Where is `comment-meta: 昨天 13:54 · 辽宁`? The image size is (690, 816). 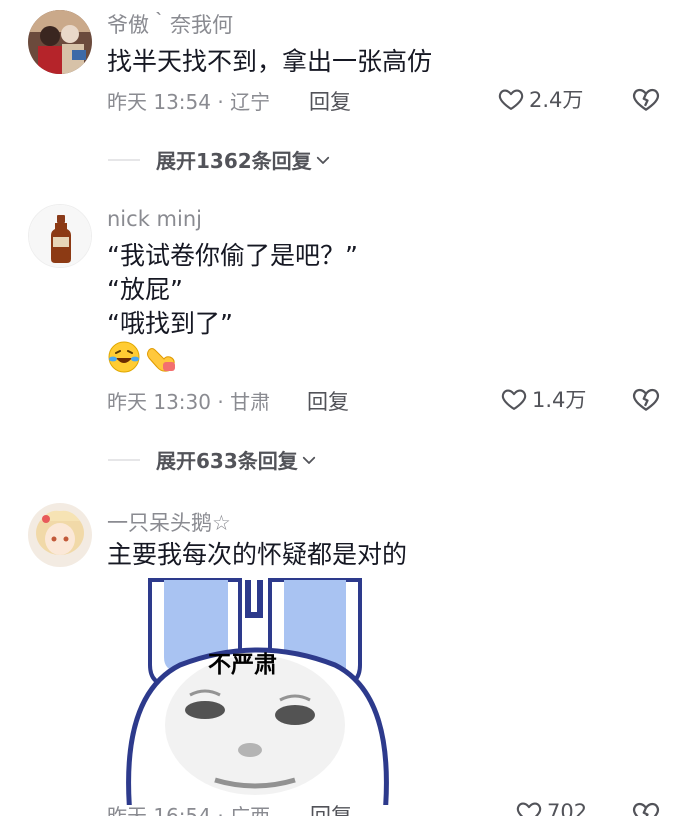 comment-meta: 昨天 13:54 · 辽宁 is located at coordinates (189, 102).